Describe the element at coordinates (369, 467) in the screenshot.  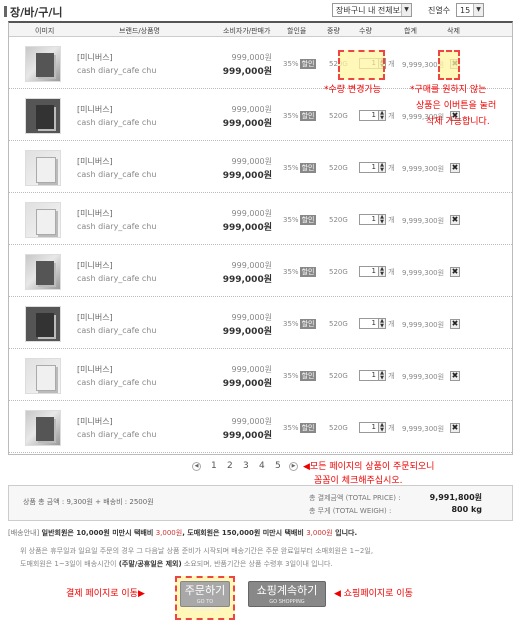
I see `pager-note-line1: ◀모든 페이지의 상품이 주문되오니` at that location.